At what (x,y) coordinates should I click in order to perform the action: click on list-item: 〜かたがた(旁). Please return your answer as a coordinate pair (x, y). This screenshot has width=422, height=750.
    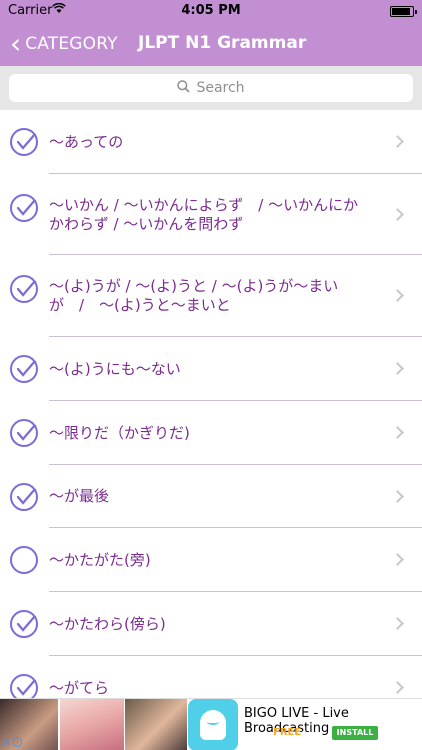
    Looking at the image, I should click on (211, 560).